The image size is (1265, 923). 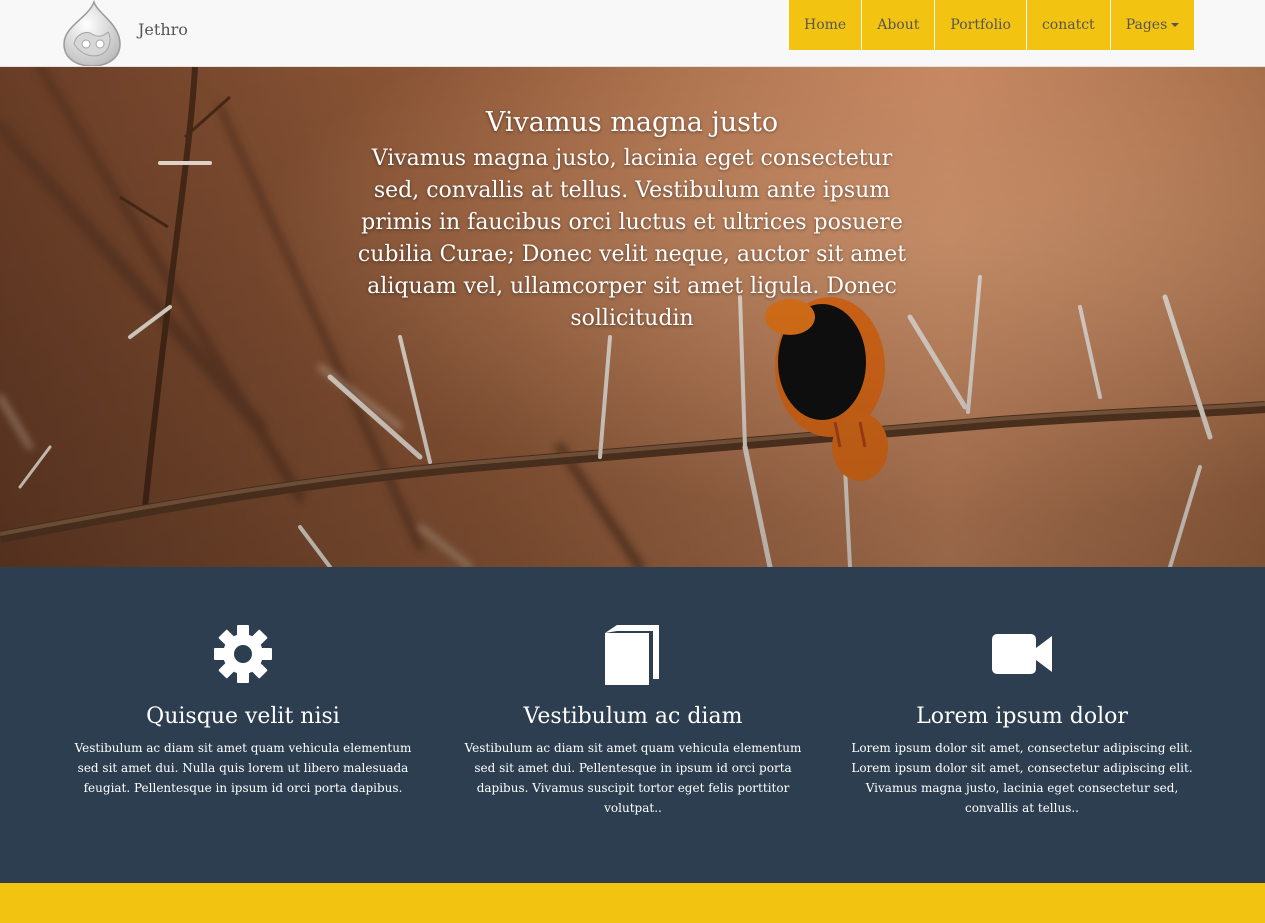 I want to click on nav-label: conatct, so click(x=1068, y=25).